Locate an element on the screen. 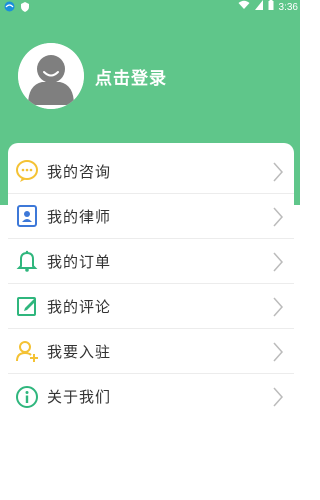  status-bar: 3:36 is located at coordinates (150, 8).